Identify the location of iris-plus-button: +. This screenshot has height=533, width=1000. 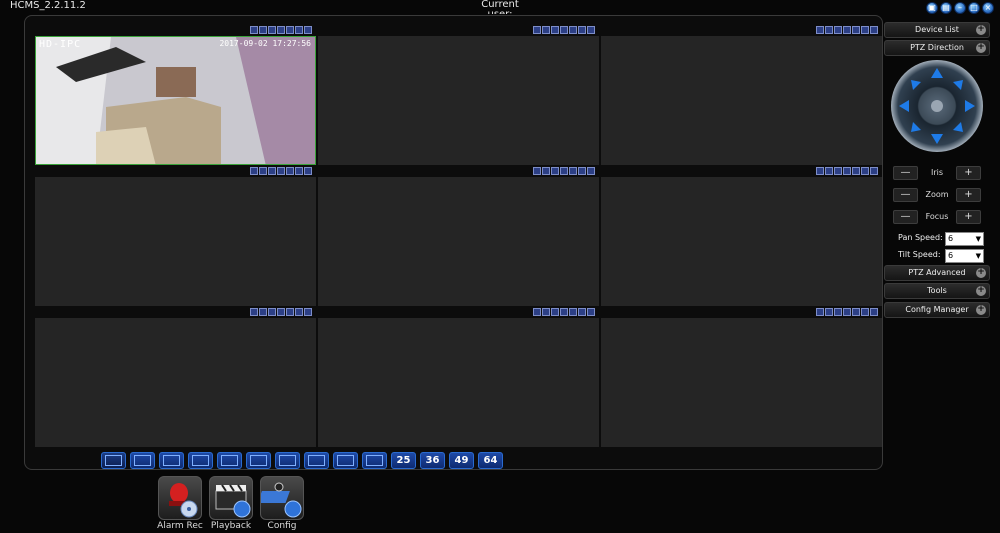
(968, 173).